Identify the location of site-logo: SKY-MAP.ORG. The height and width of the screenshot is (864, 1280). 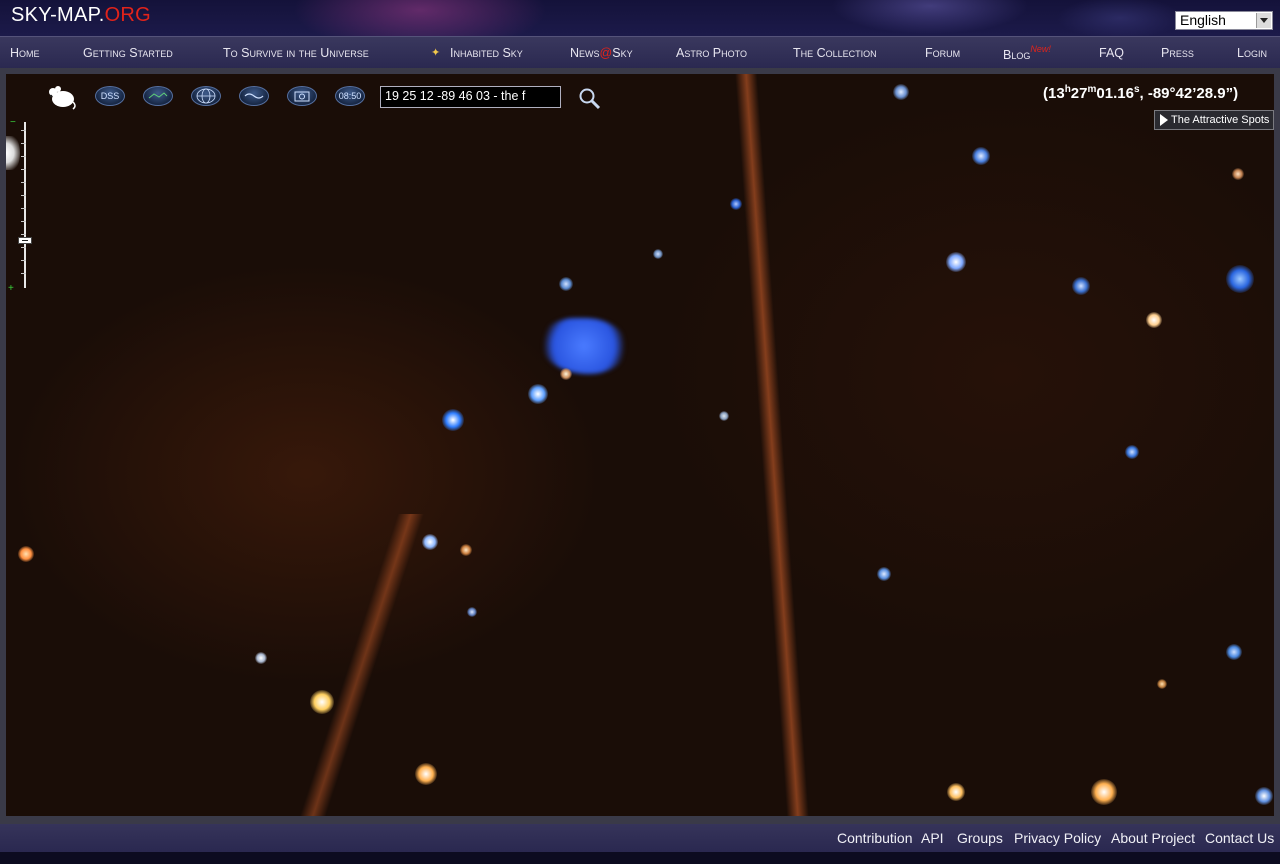
(81, 15).